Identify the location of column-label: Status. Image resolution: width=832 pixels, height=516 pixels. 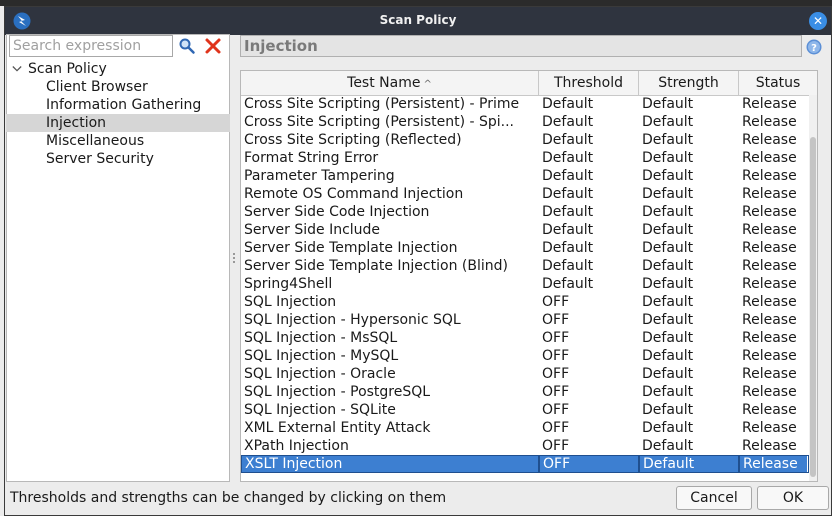
(778, 83).